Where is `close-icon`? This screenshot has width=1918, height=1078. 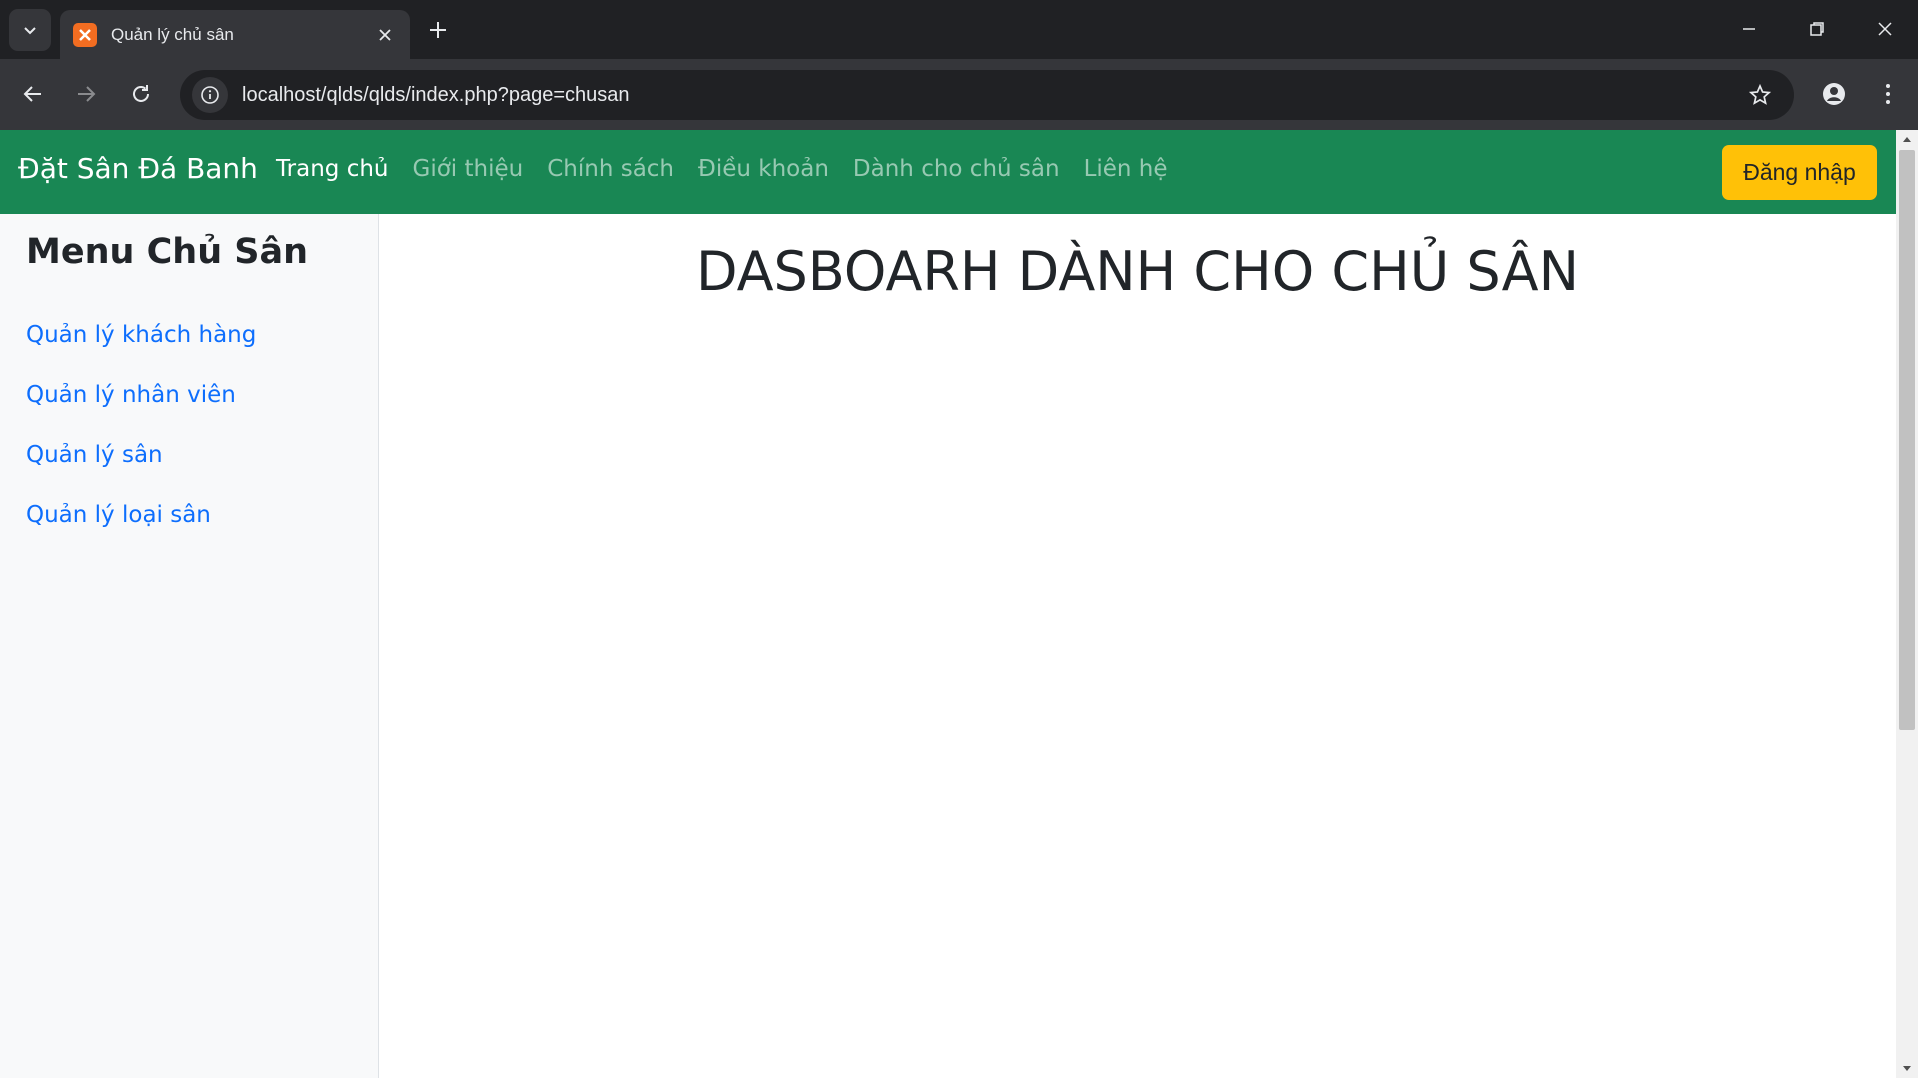 close-icon is located at coordinates (385, 34).